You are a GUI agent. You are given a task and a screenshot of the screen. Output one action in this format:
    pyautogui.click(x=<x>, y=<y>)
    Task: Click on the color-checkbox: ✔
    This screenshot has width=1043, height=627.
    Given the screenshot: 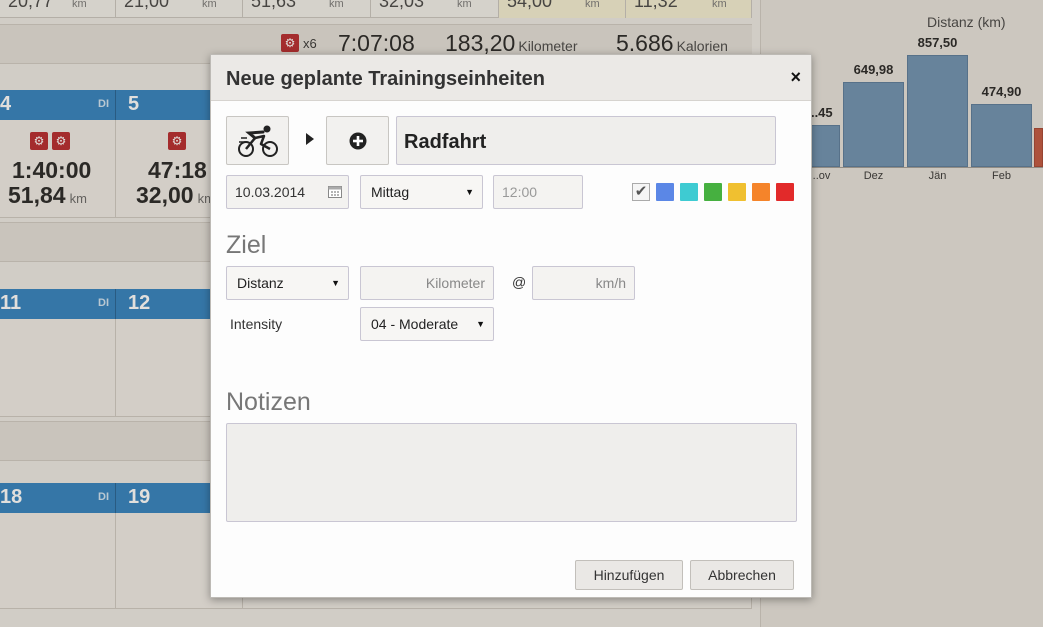 What is the action you would take?
    pyautogui.click(x=641, y=192)
    